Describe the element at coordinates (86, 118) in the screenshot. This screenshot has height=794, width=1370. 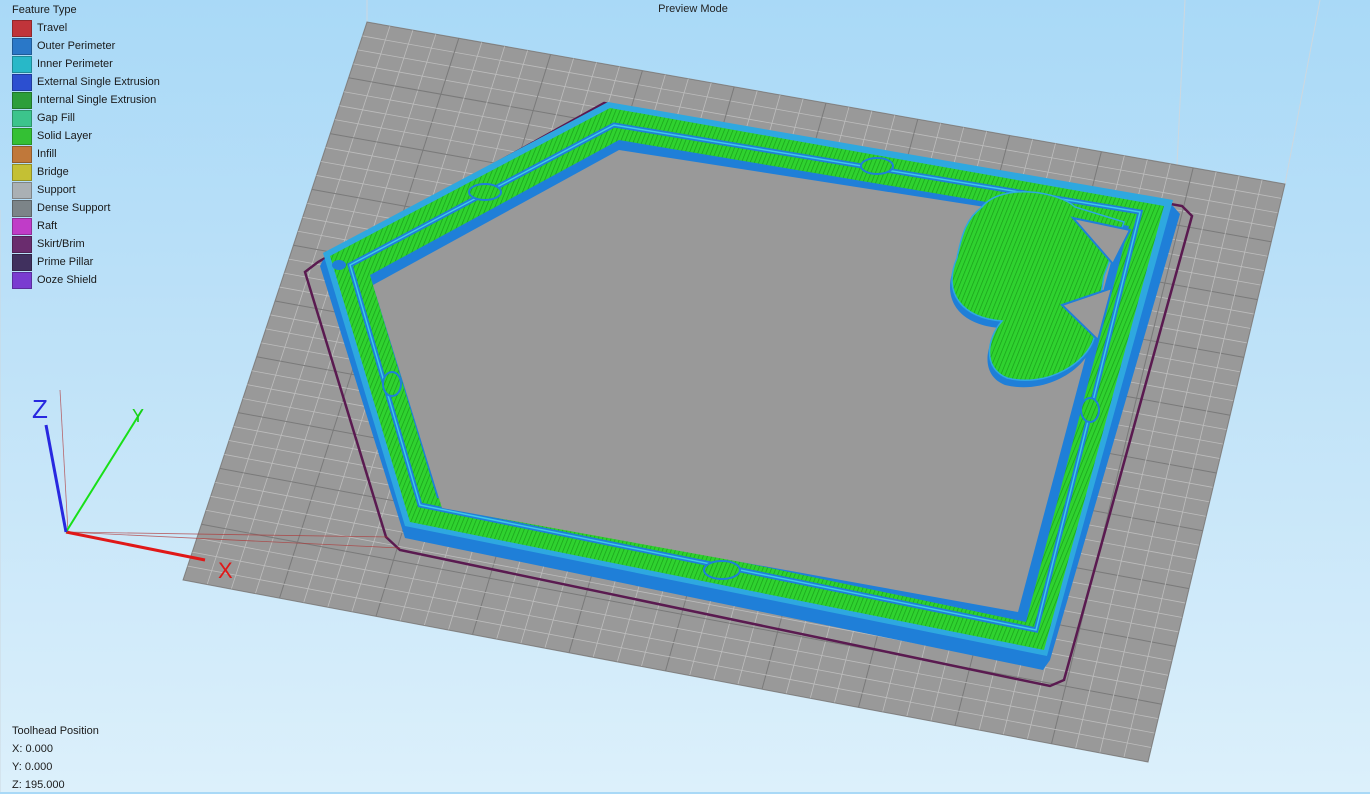
I see `legend-item-gap-fill: Gap Fill` at that location.